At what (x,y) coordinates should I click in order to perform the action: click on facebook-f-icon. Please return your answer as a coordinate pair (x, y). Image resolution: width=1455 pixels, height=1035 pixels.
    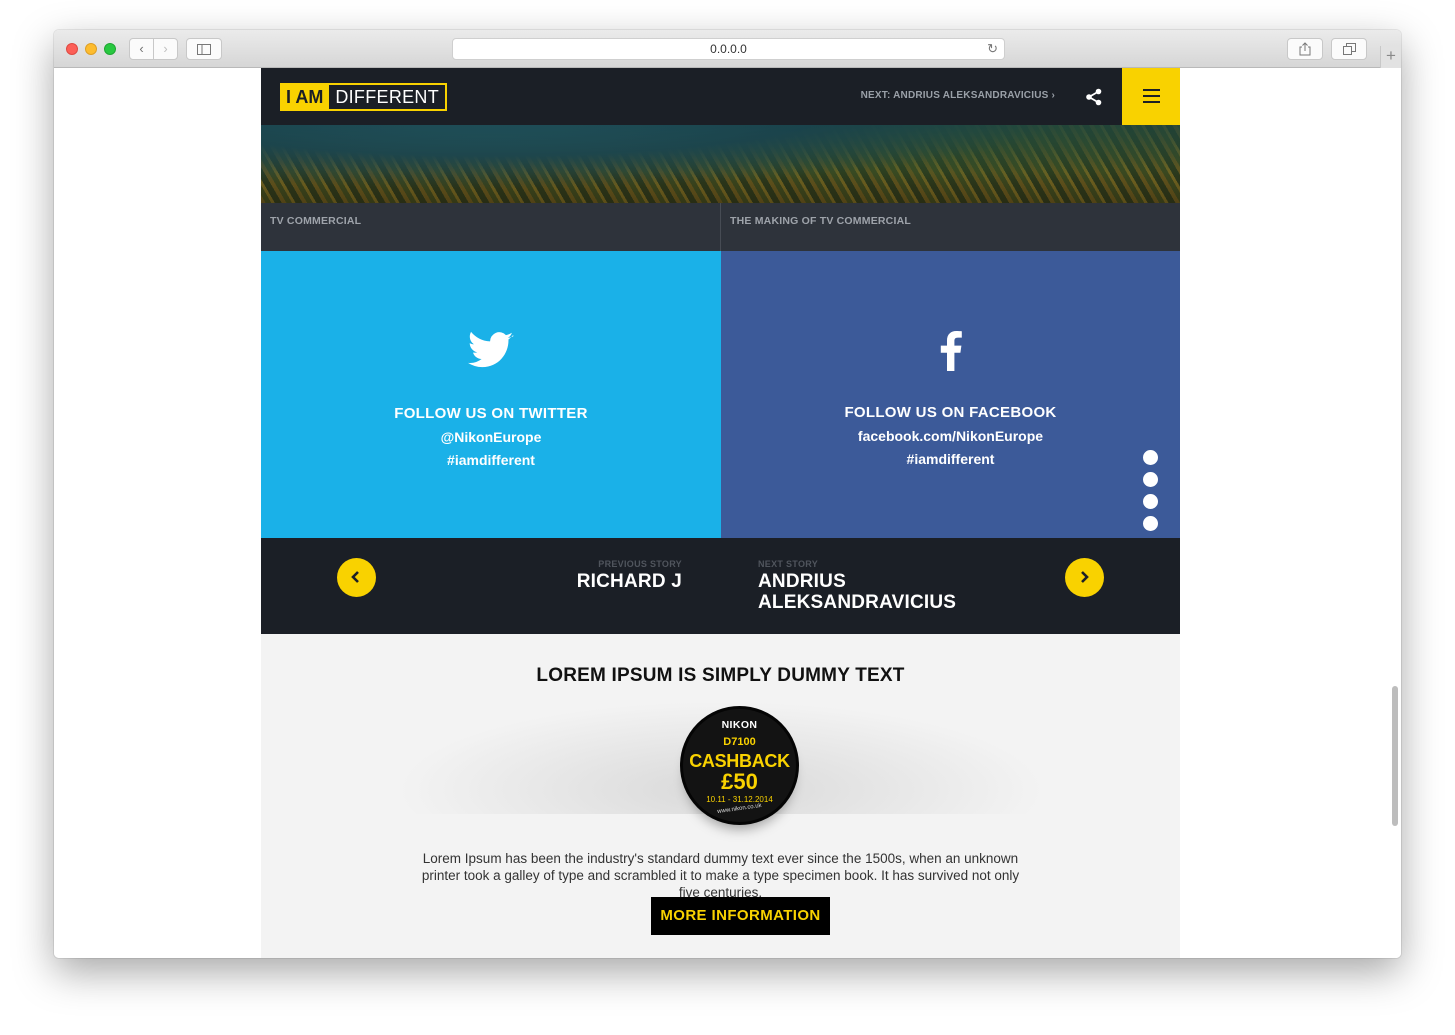
    Looking at the image, I should click on (951, 351).